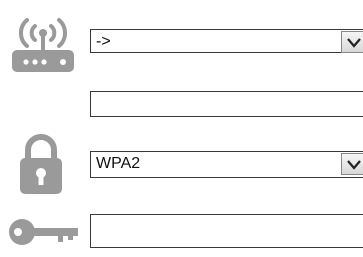 This screenshot has width=363, height=257. What do you see at coordinates (43, 41) in the screenshot?
I see `router-icon` at bounding box center [43, 41].